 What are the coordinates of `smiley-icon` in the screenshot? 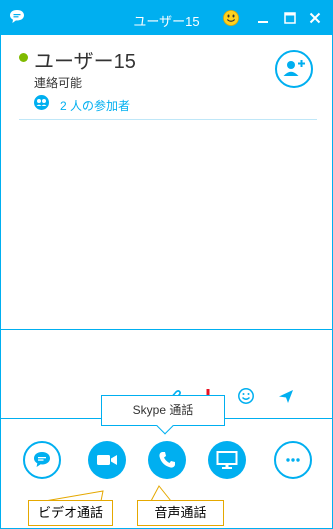 It's located at (231, 18).